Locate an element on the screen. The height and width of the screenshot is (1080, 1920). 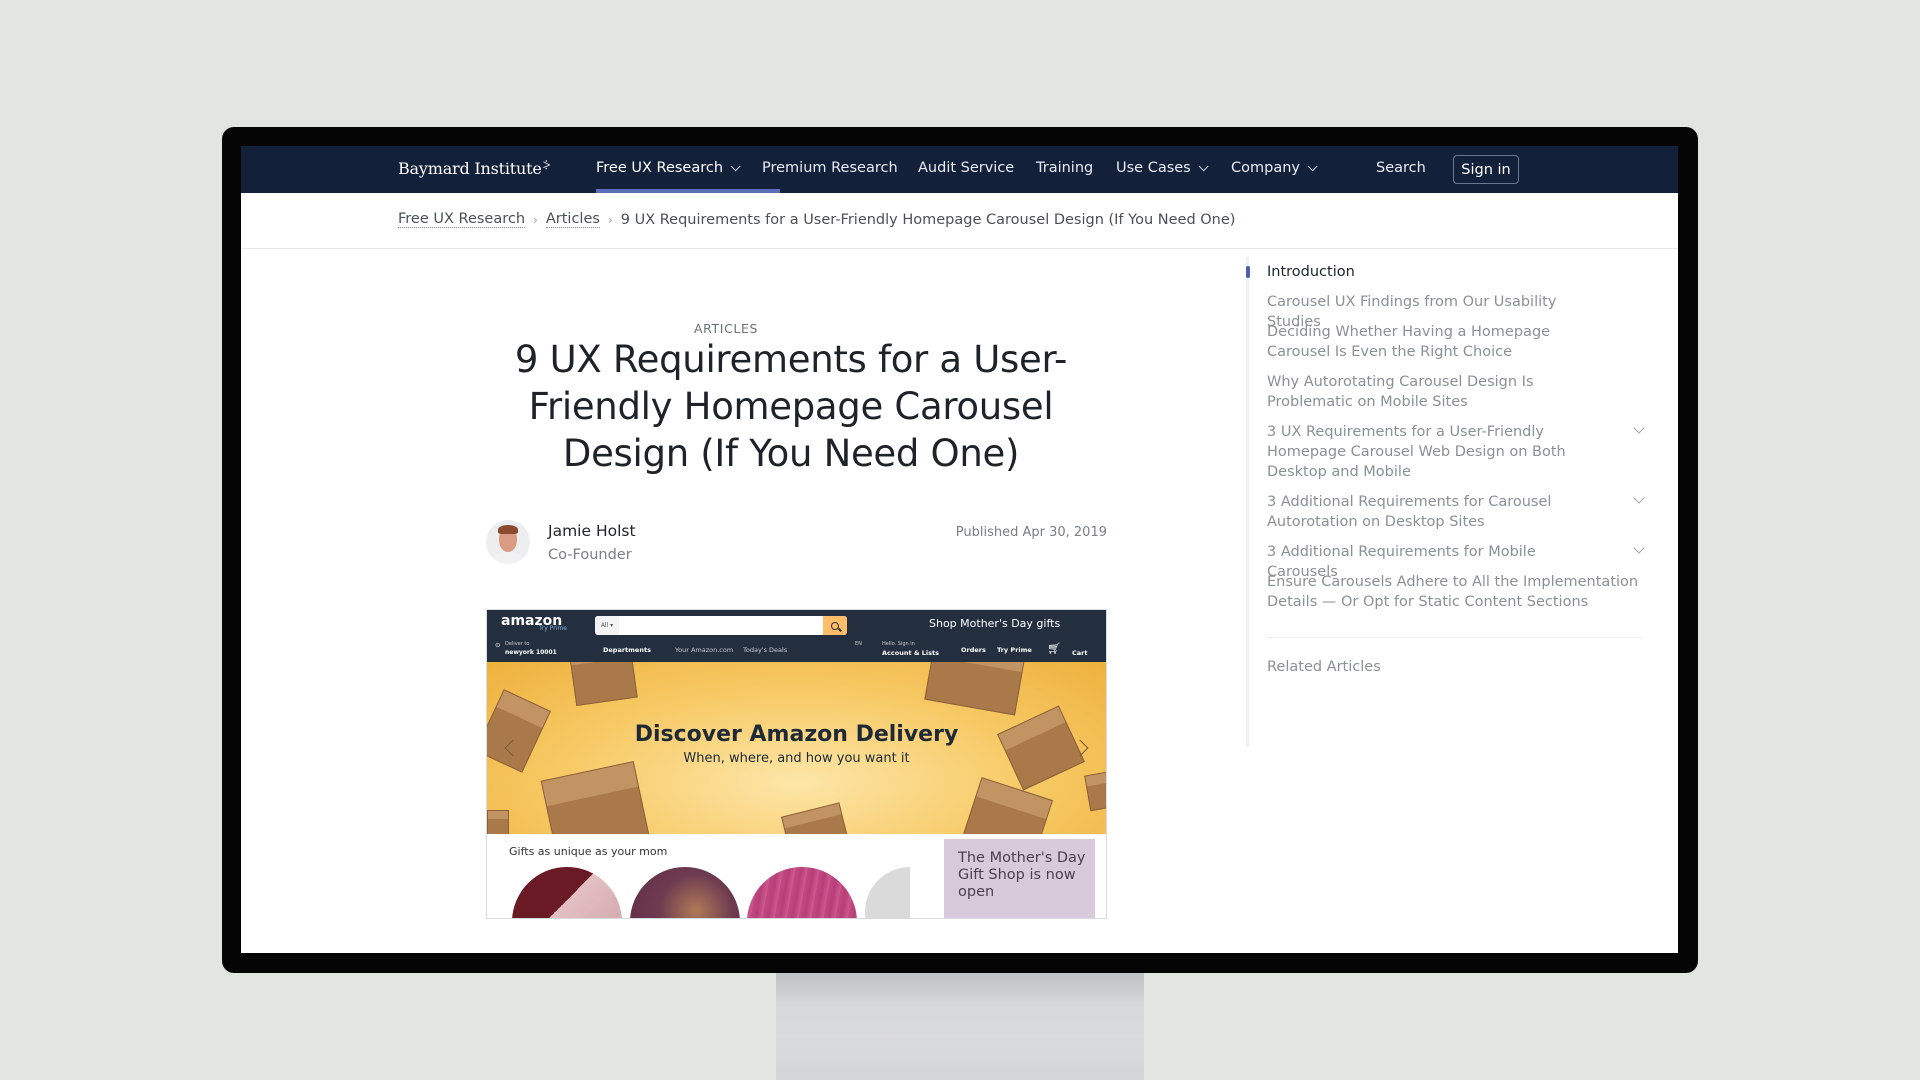
amazon-account: Account & Lists is located at coordinates (910, 653).